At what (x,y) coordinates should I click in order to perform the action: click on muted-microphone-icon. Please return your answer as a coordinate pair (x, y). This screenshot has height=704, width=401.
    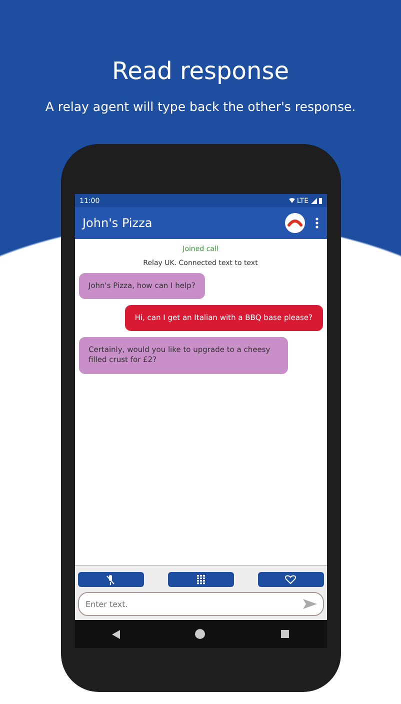
    Looking at the image, I should click on (110, 579).